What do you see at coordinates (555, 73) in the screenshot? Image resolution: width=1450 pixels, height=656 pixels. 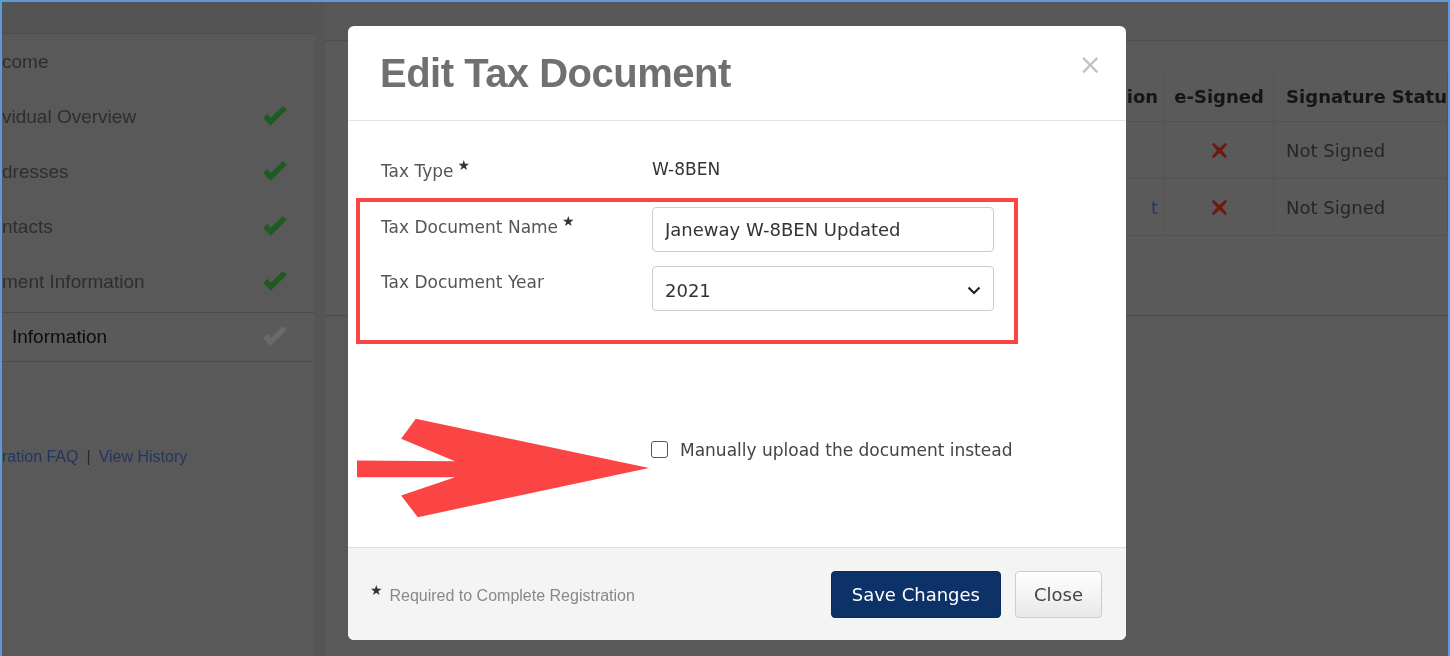 I see `modal-title: Edit Tax Document` at bounding box center [555, 73].